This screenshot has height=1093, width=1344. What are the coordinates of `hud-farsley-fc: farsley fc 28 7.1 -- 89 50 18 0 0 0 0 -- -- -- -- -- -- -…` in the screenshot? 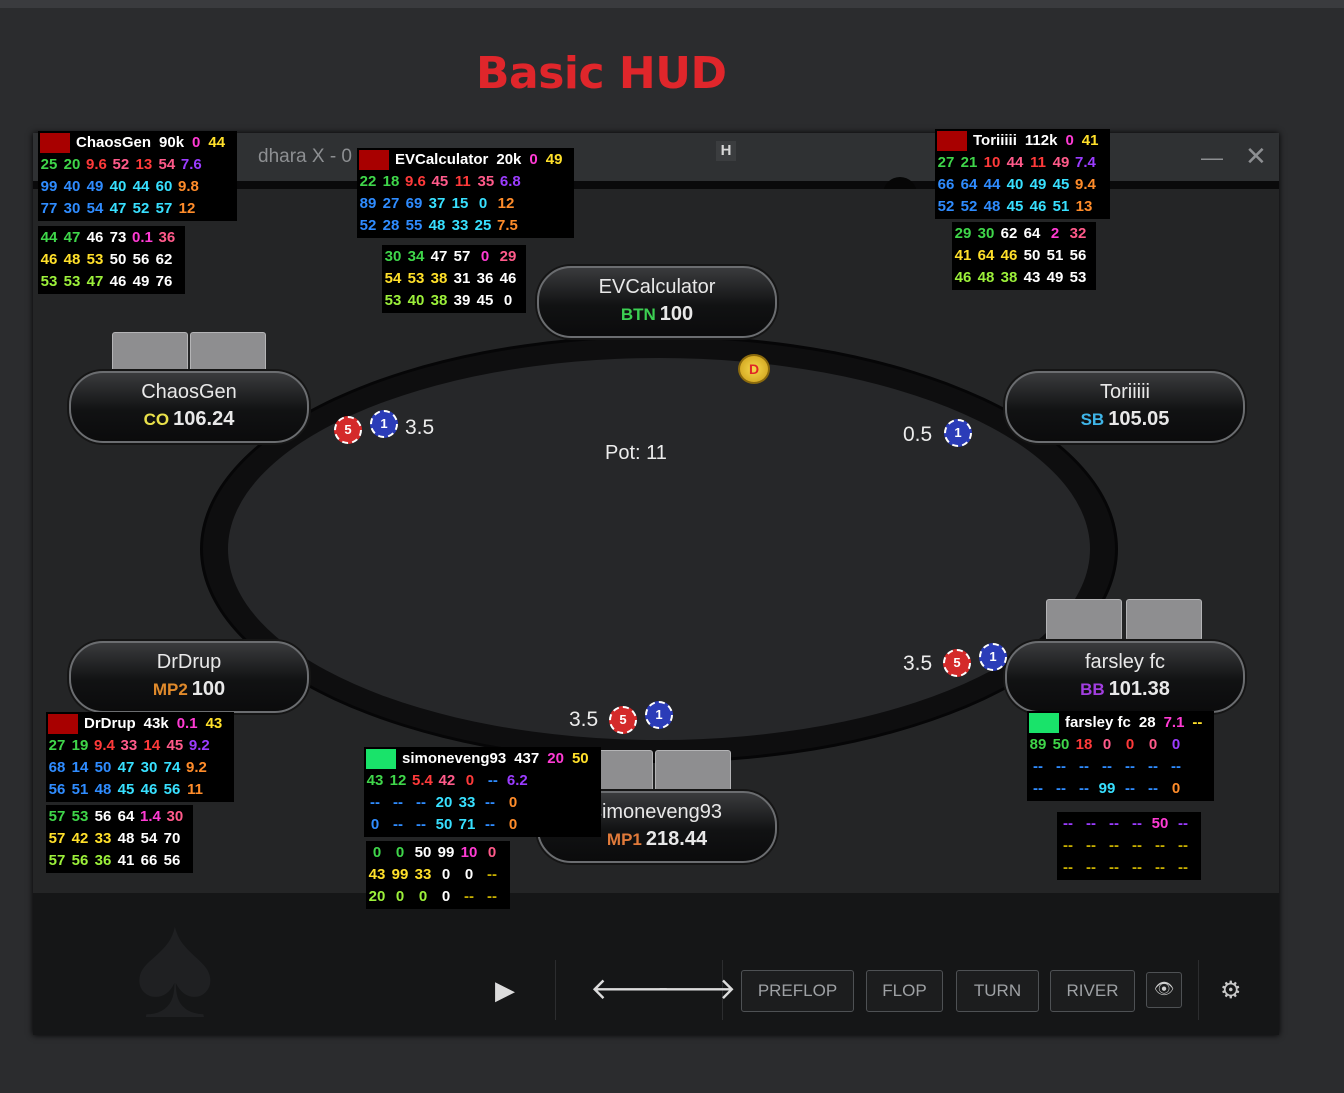 It's located at (1121, 756).